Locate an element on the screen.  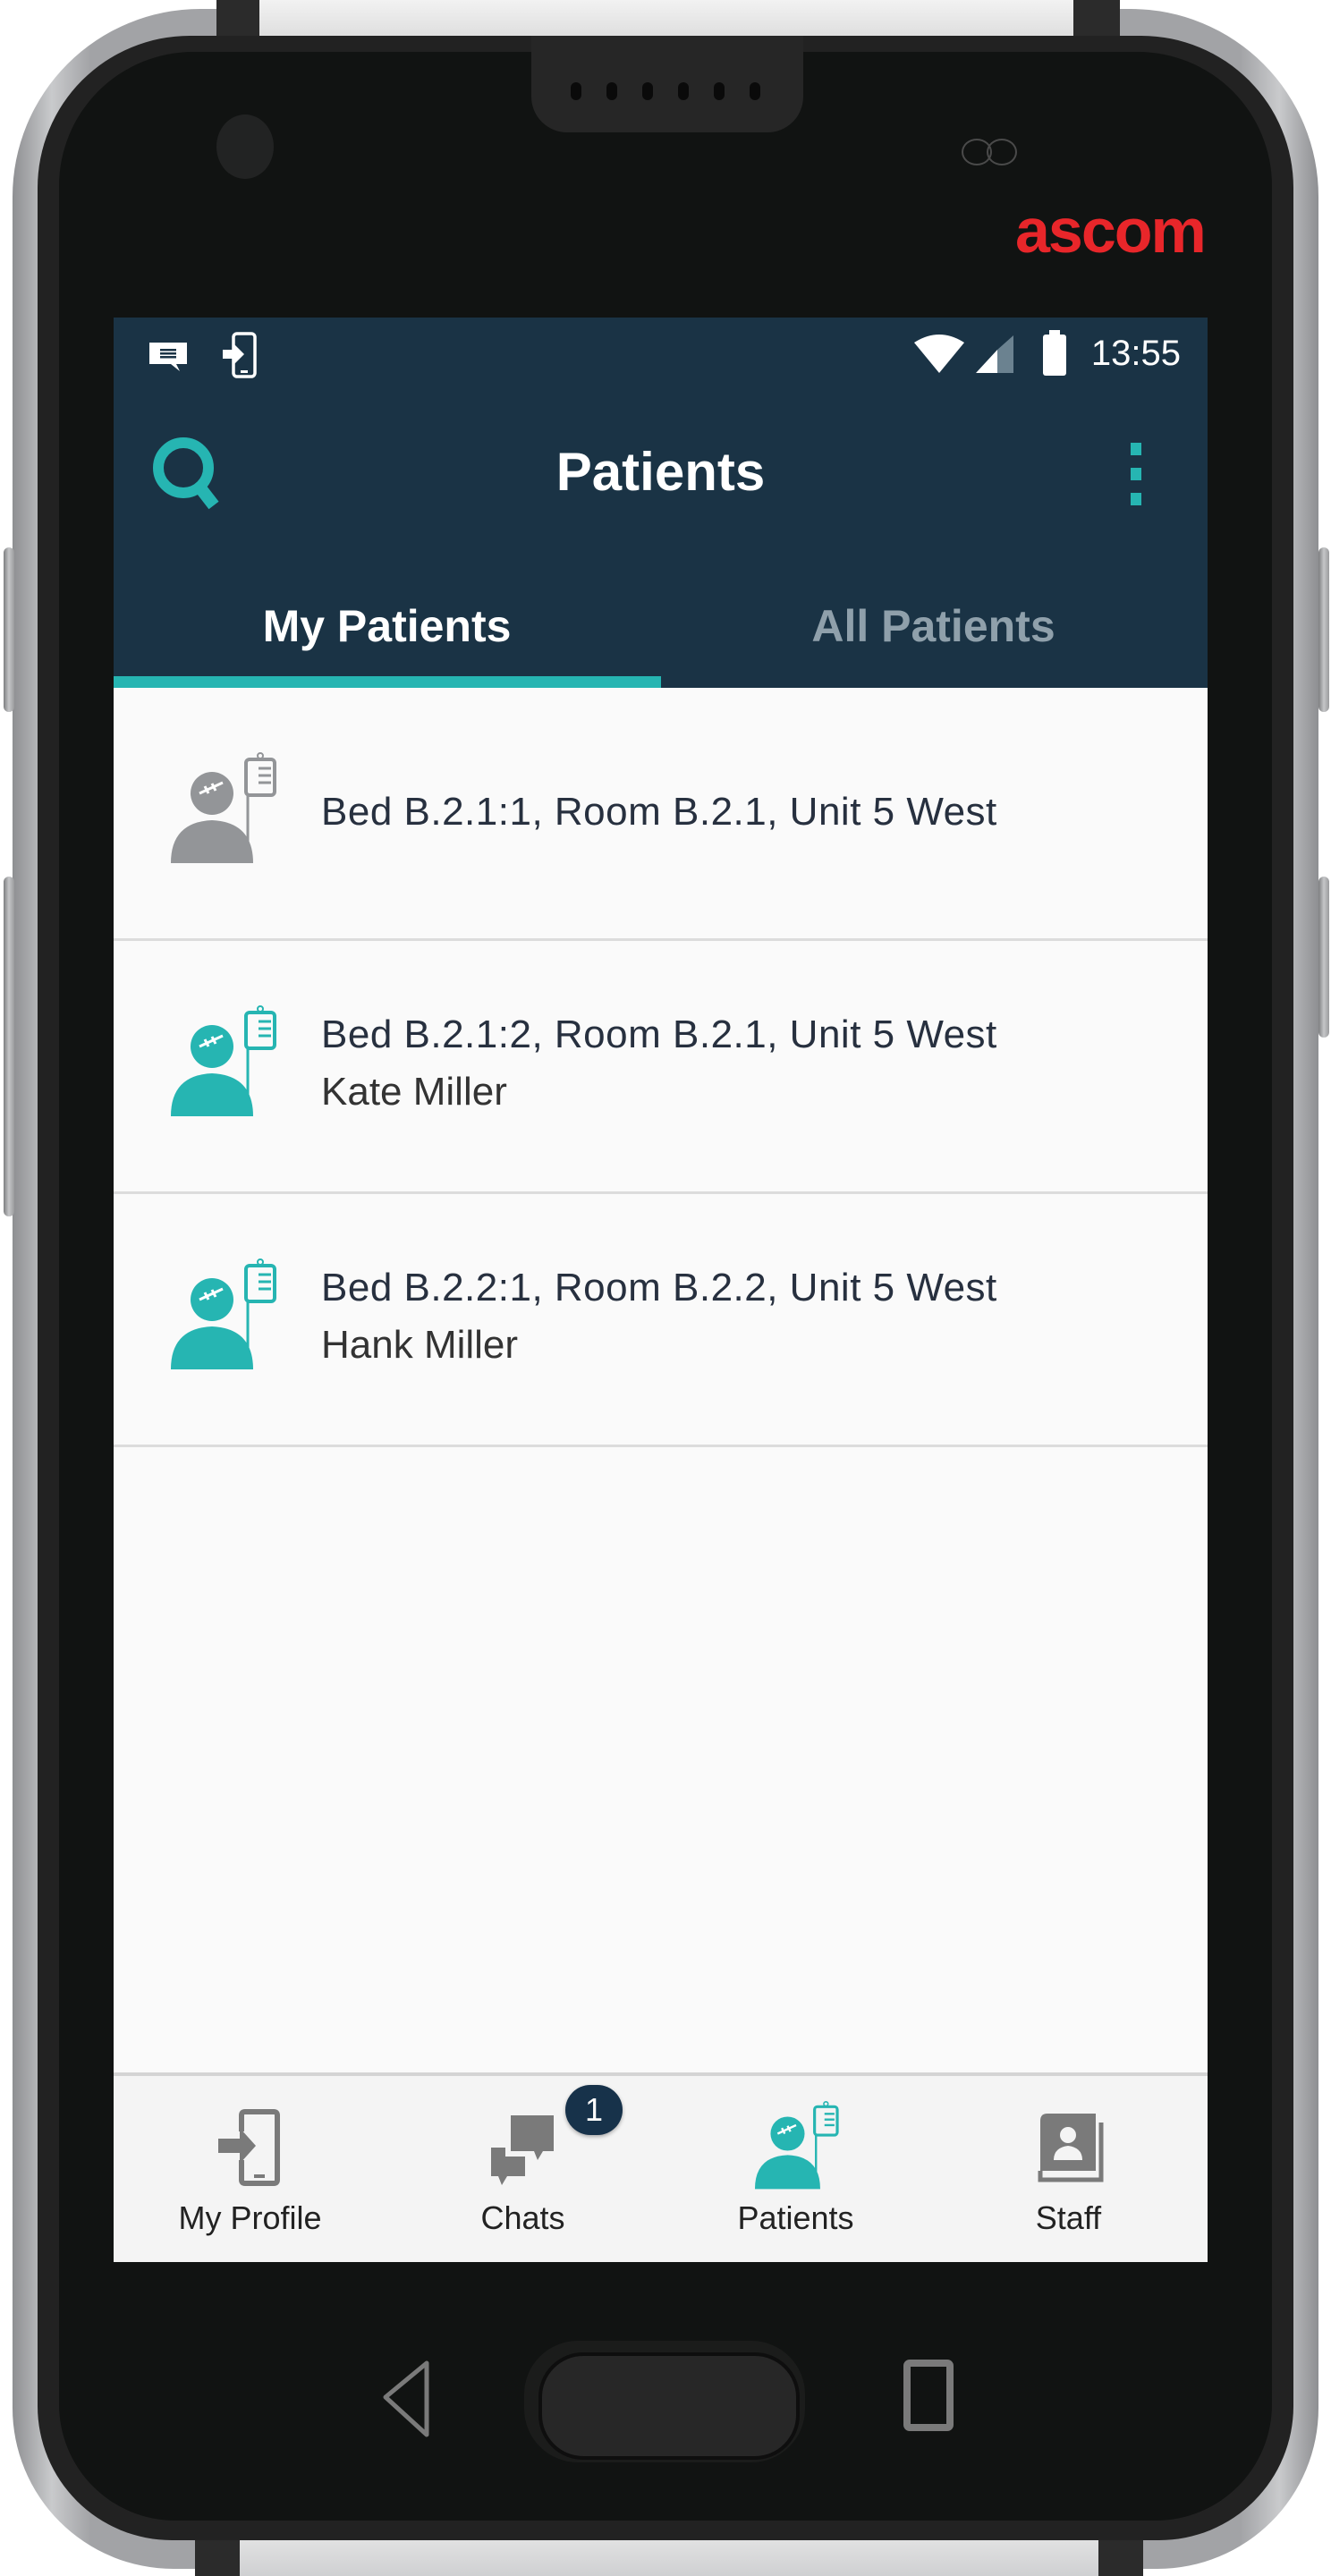
nav-label: Staff is located at coordinates (1068, 2217).